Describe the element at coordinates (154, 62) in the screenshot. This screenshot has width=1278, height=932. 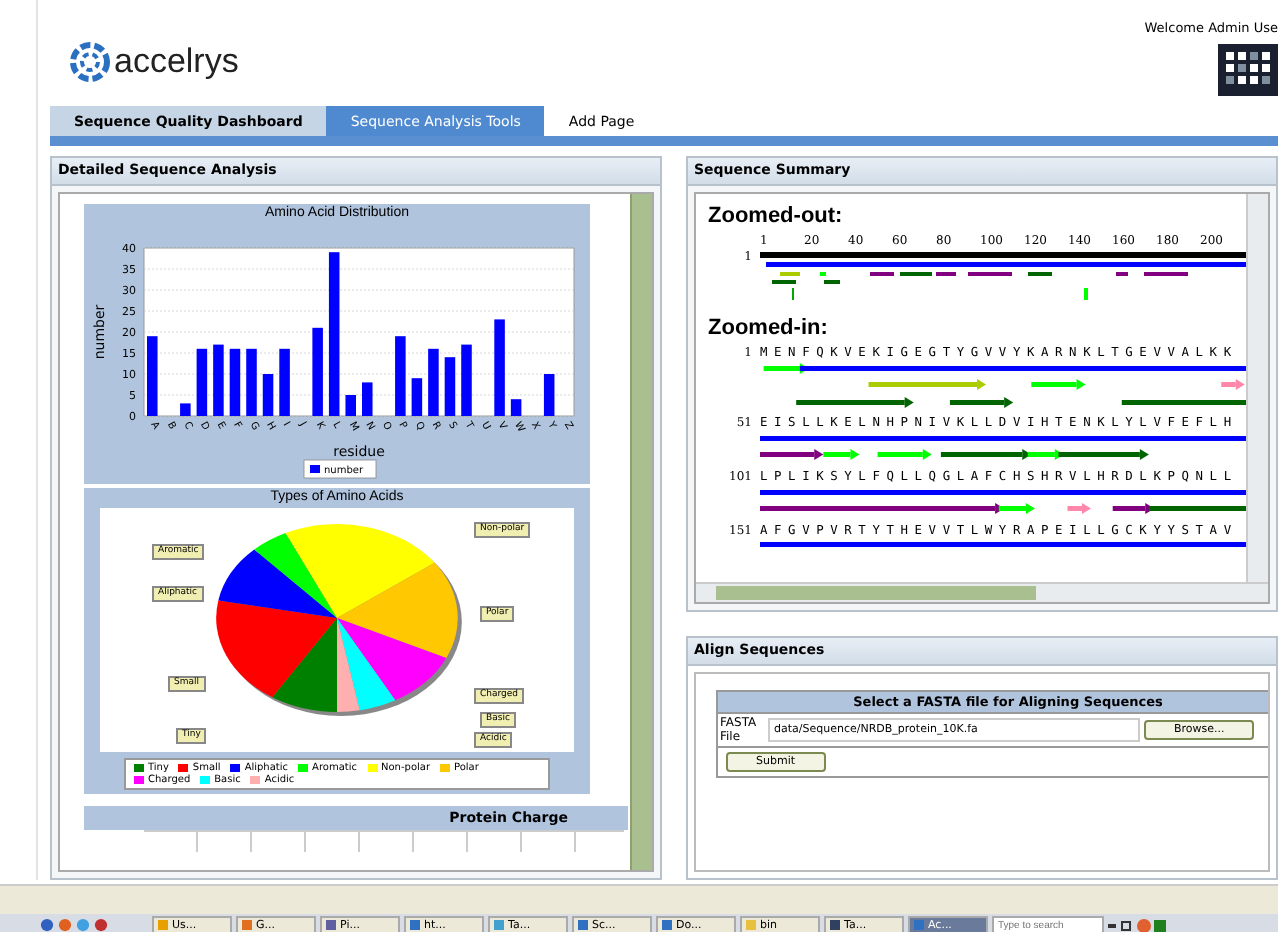
I see `accelrys-logo: accelrys` at that location.